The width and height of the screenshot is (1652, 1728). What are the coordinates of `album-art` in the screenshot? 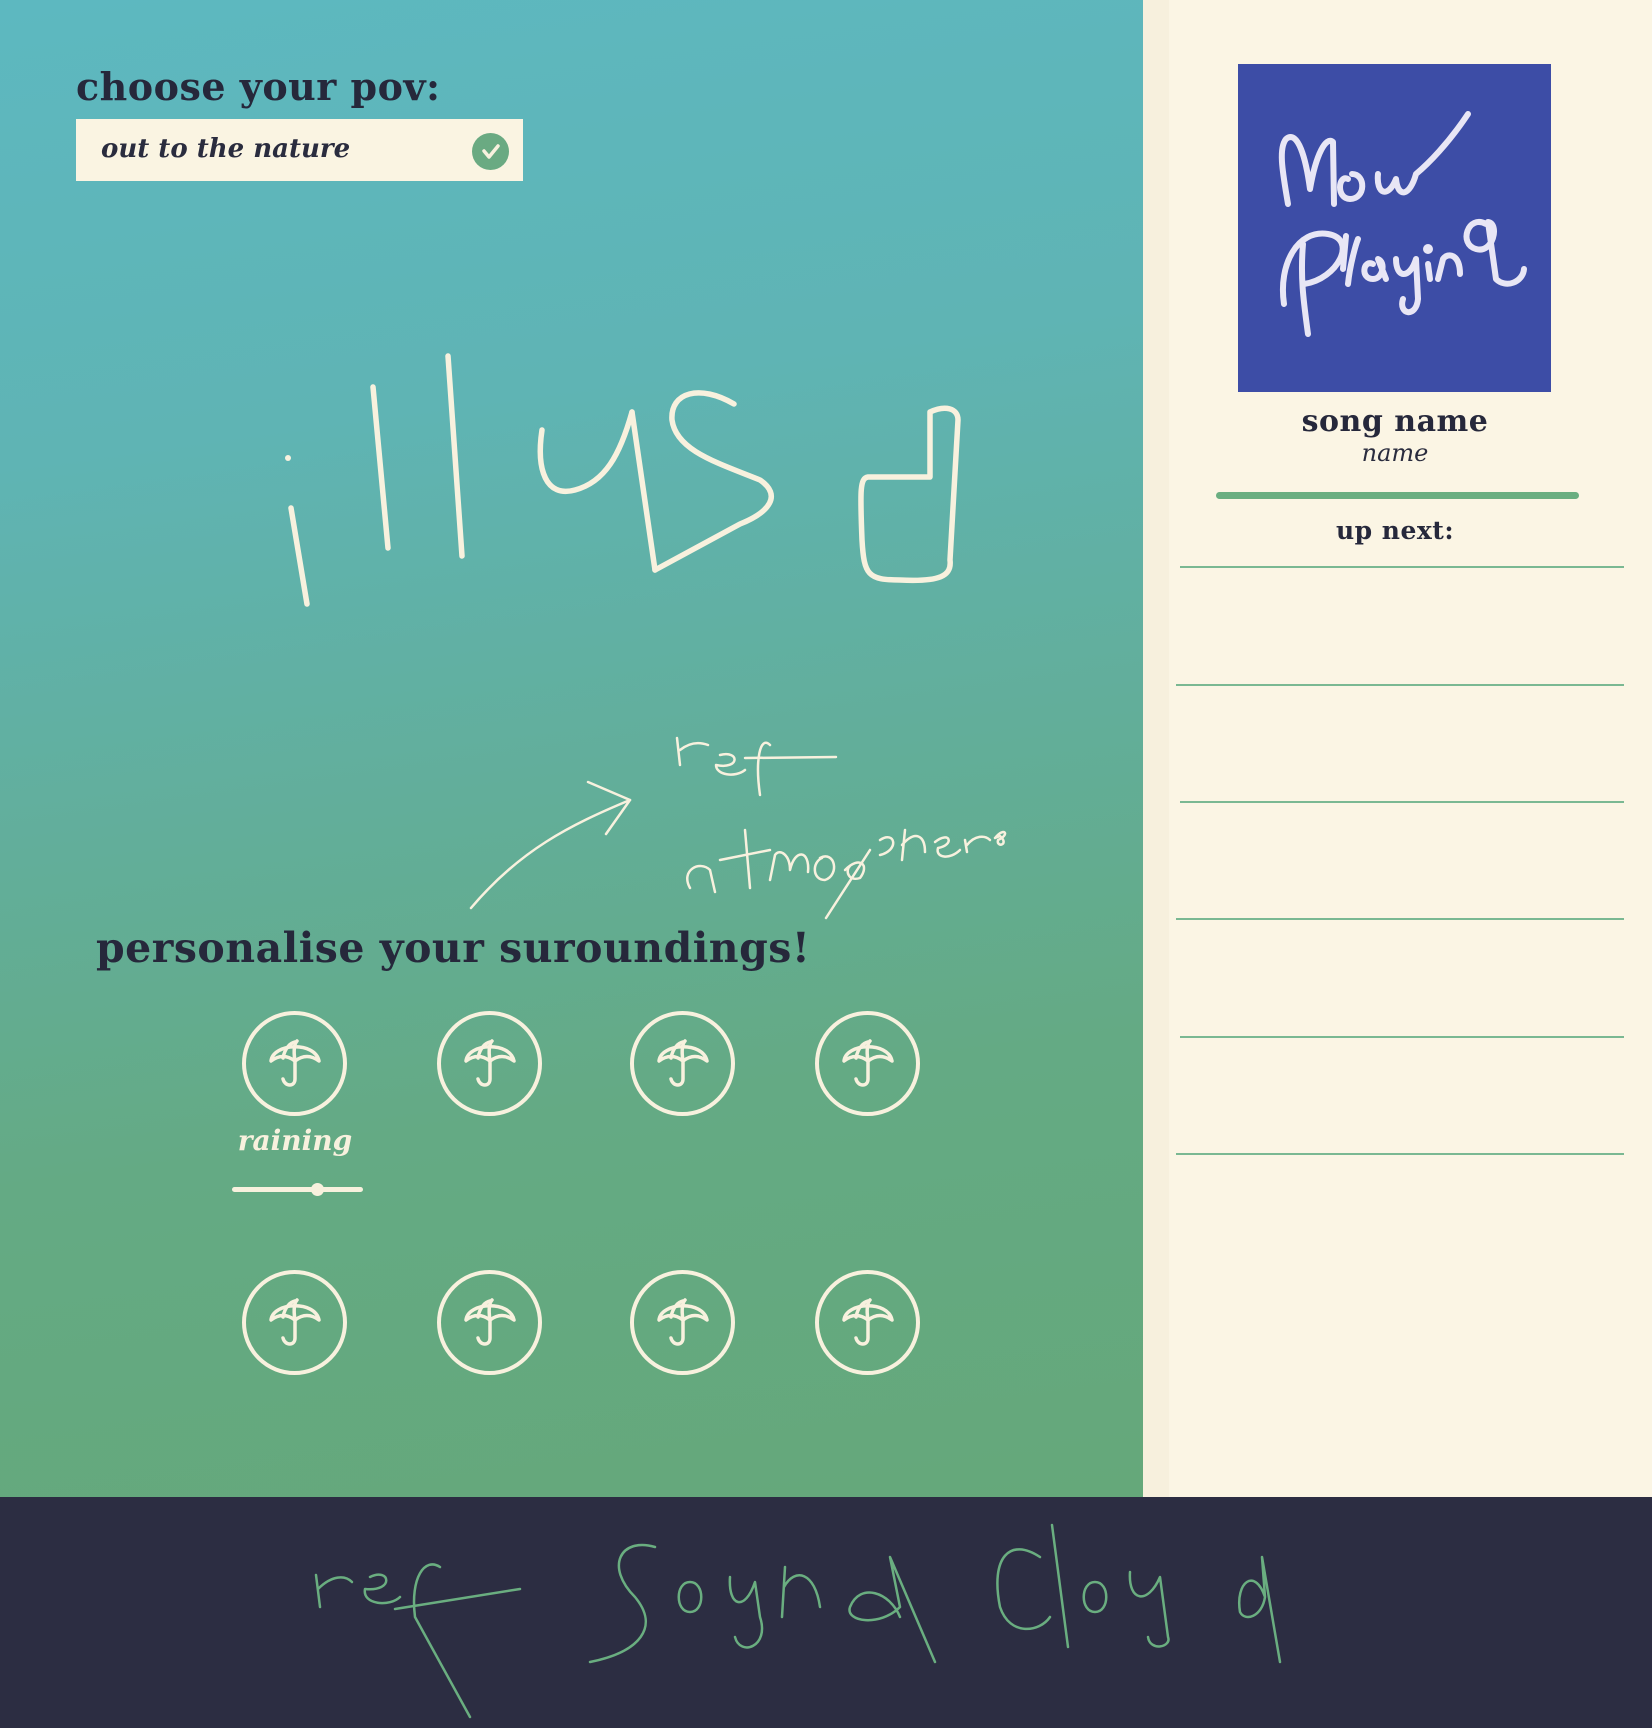 It's located at (1394, 228).